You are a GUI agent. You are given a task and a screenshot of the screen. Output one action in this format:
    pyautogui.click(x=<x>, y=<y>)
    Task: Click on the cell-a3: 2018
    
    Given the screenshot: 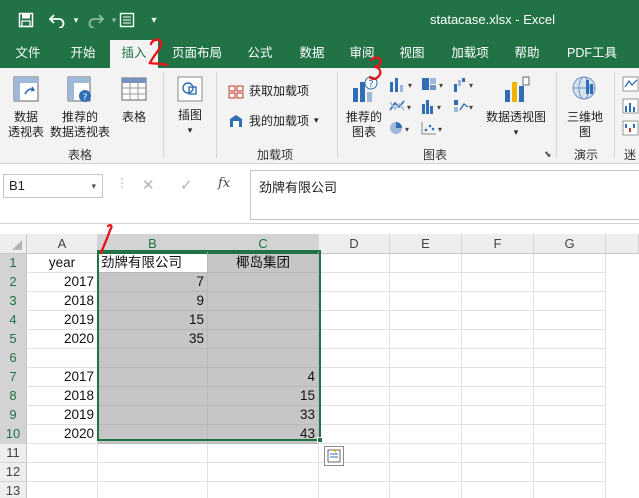 What is the action you would take?
    pyautogui.click(x=62, y=301)
    